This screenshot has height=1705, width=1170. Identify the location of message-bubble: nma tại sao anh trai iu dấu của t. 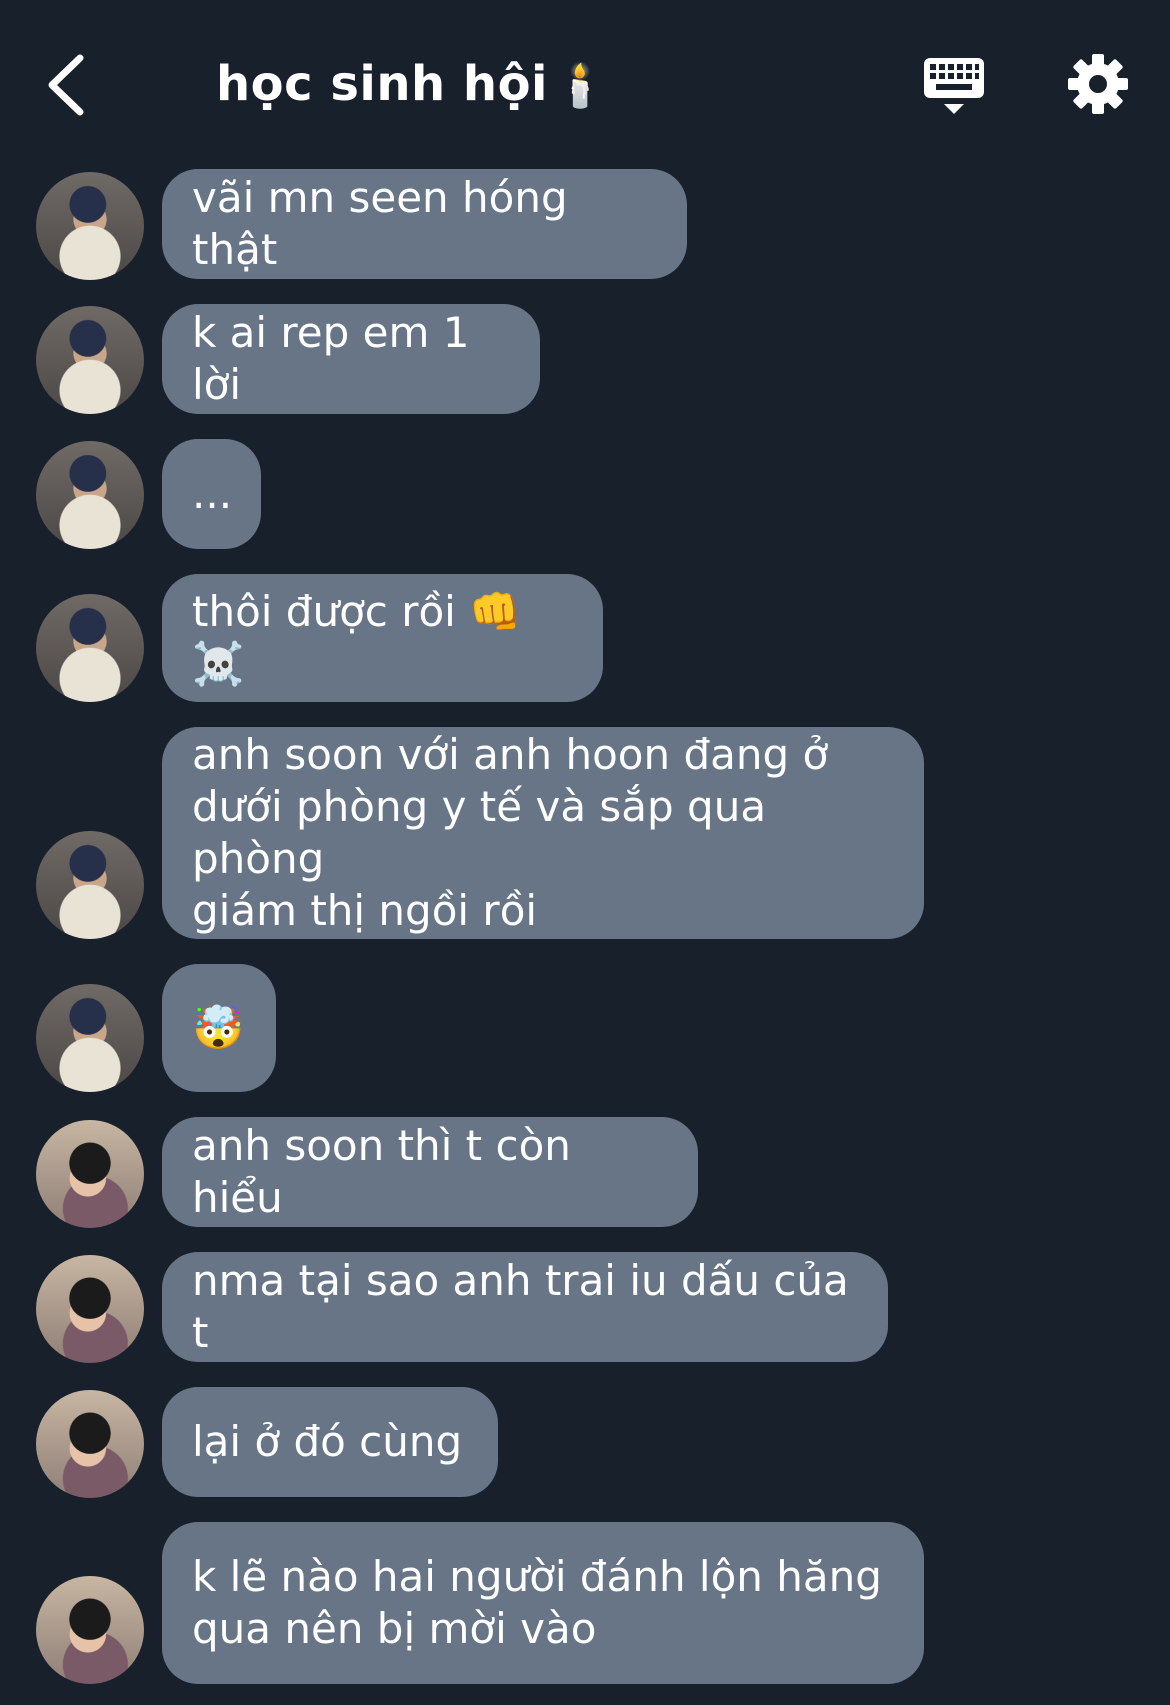
(525, 1307).